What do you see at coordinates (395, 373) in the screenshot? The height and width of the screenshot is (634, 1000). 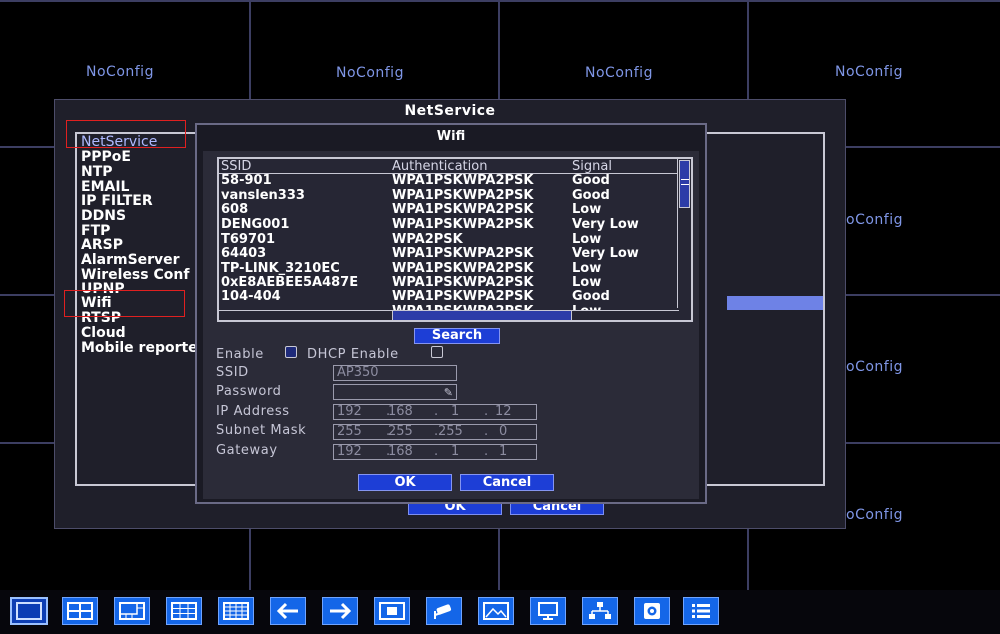 I see `ssid-input: AP350` at bounding box center [395, 373].